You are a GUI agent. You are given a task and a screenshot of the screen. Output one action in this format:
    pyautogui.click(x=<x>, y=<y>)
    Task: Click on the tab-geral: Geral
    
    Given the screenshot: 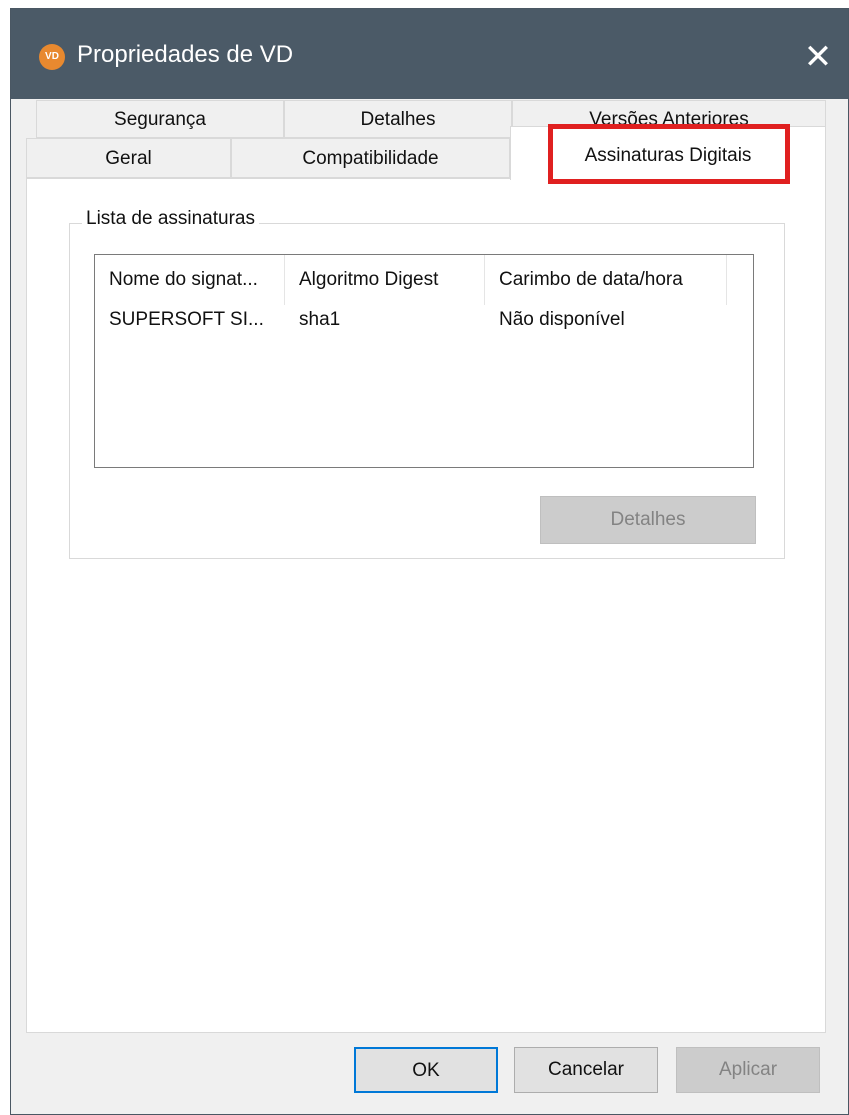 What is the action you would take?
    pyautogui.click(x=128, y=158)
    